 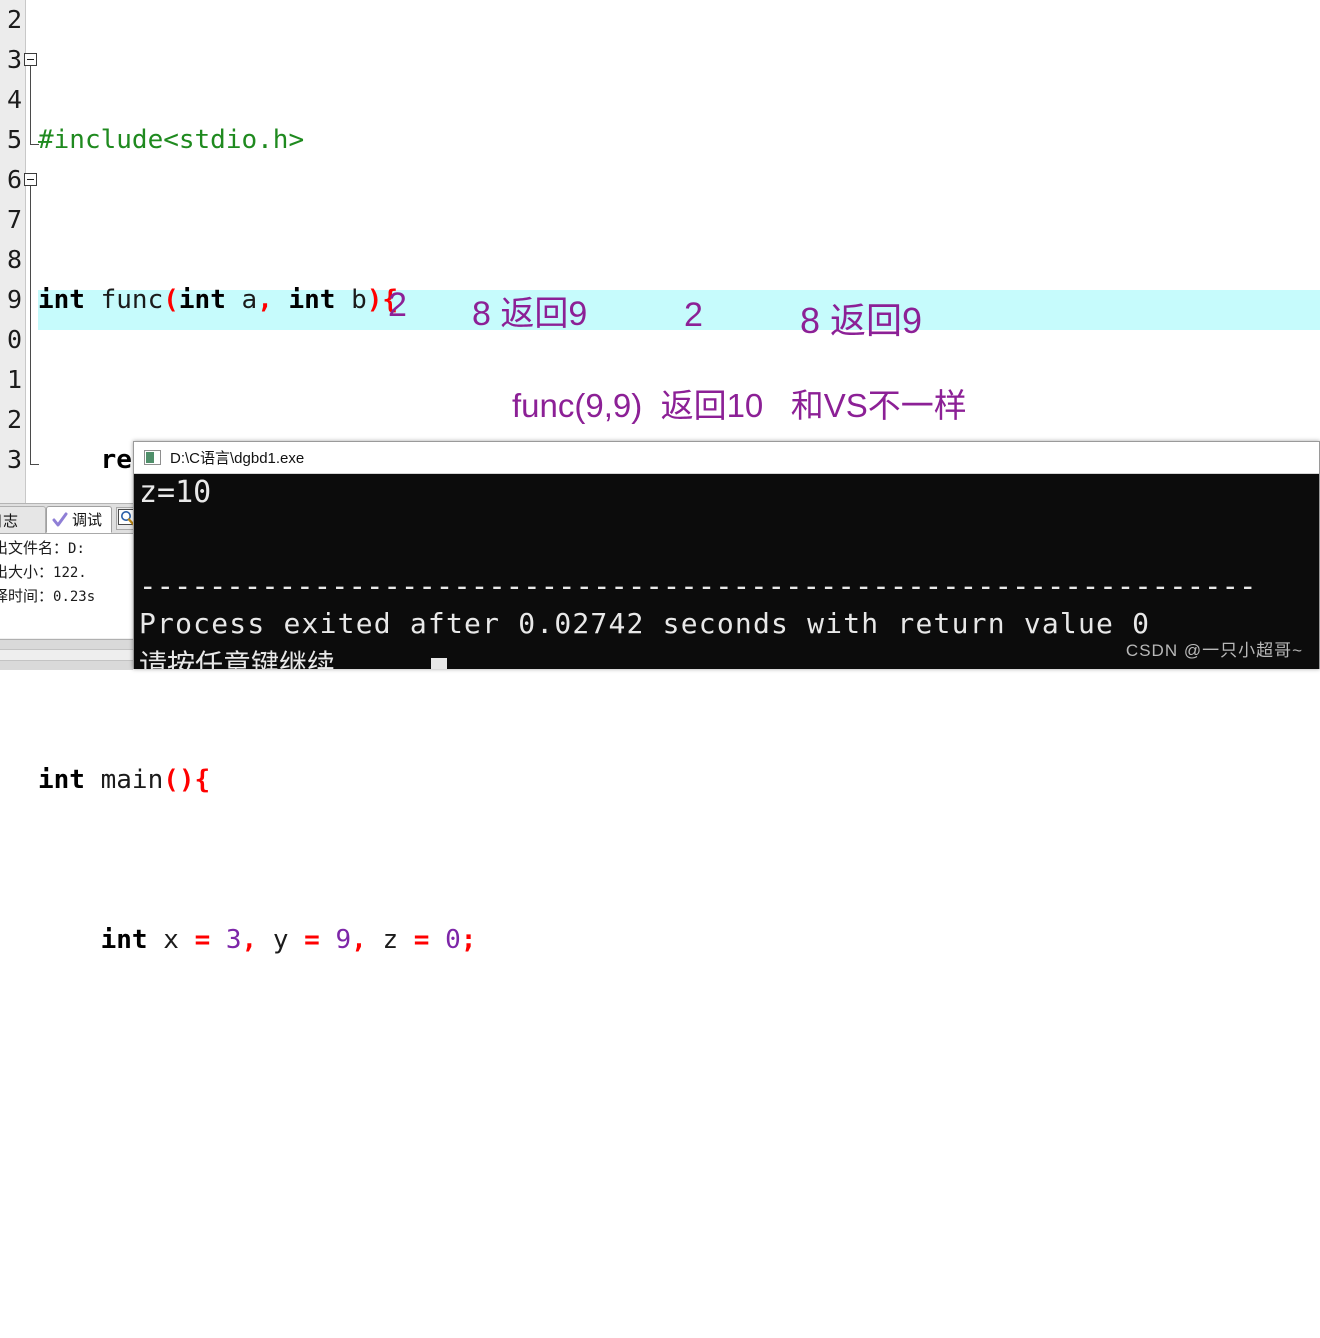 What do you see at coordinates (14, 219) in the screenshot?
I see `line-number: 7` at bounding box center [14, 219].